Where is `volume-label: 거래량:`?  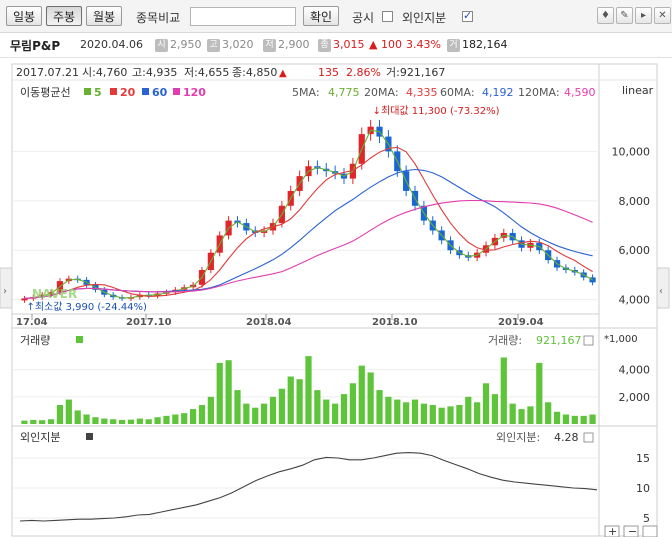
volume-label: 거래량: is located at coordinates (505, 340).